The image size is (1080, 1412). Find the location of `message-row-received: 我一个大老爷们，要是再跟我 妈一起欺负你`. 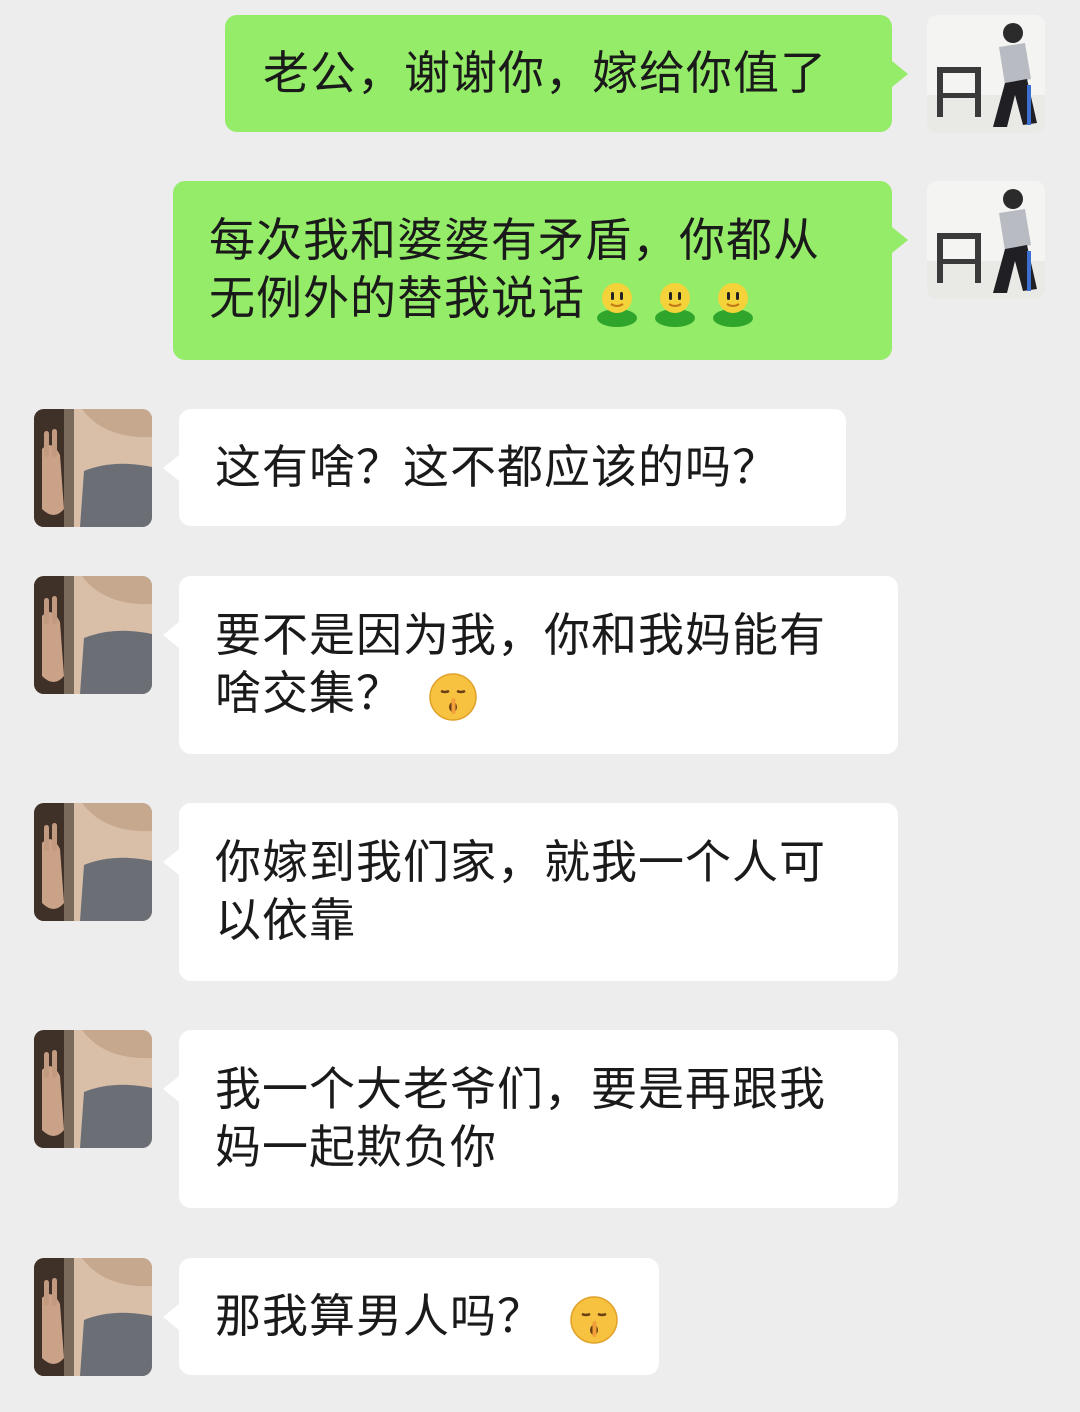

message-row-received: 我一个大老爷们，要是再跟我 妈一起欺负你 is located at coordinates (540, 1120).